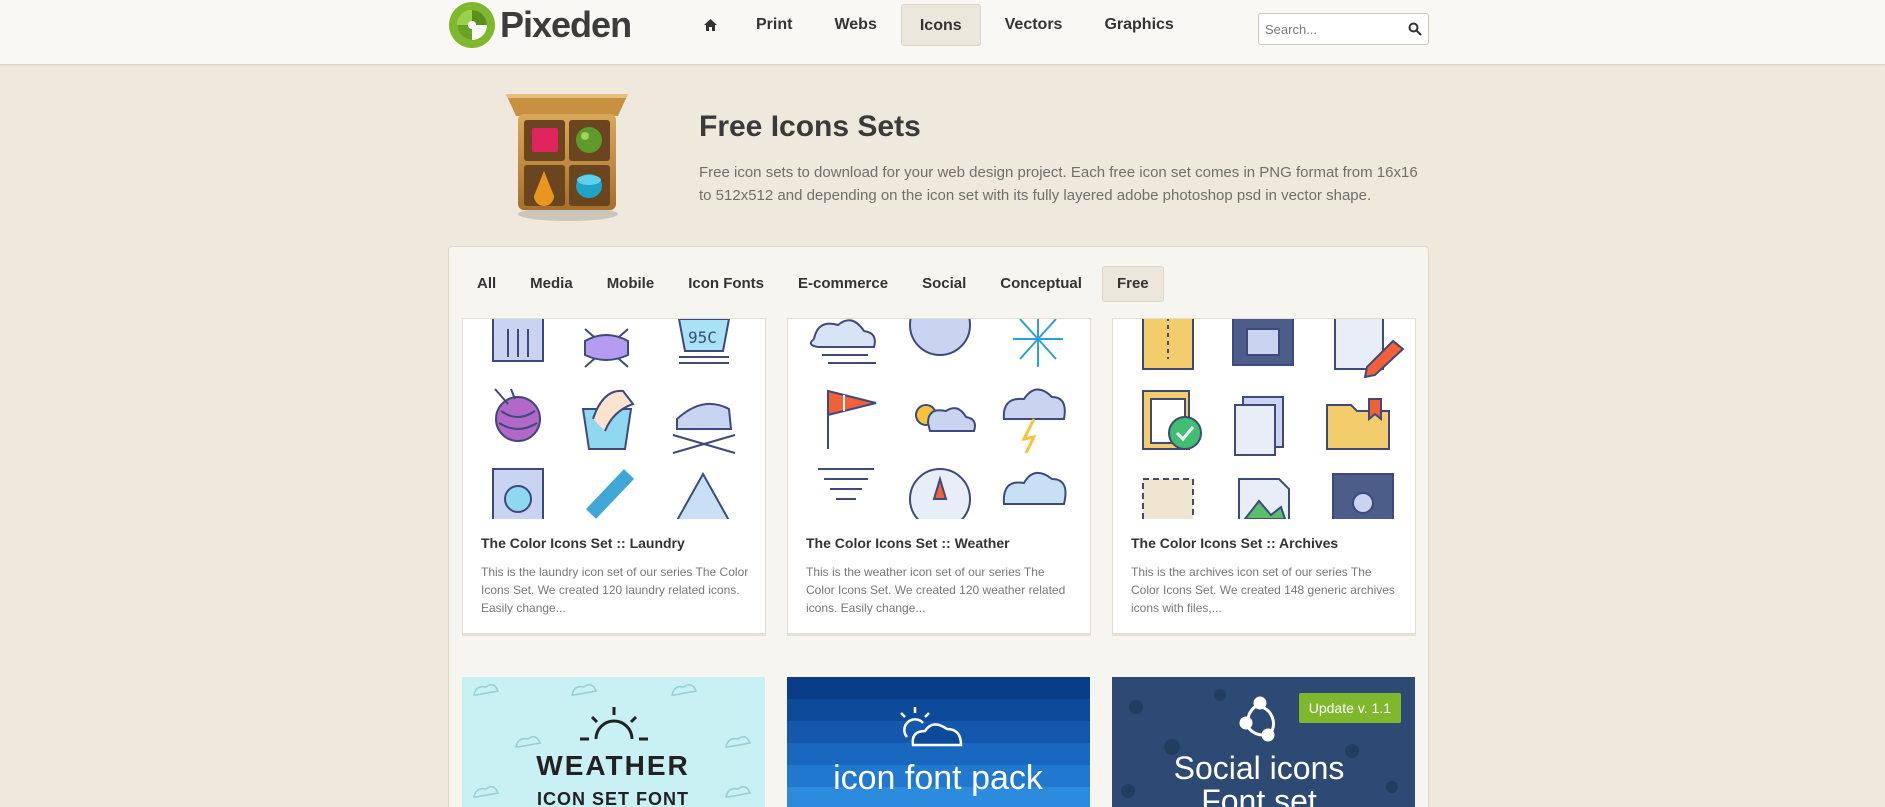  I want to click on home-icon, so click(710, 25).